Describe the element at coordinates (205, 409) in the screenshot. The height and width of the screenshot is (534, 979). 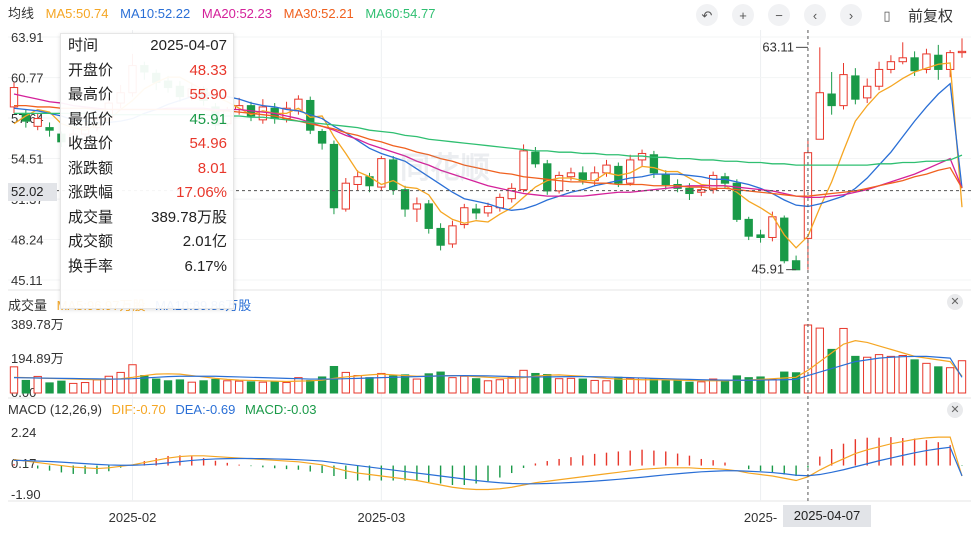
I see `dea-label: DEA:-0.69` at that location.